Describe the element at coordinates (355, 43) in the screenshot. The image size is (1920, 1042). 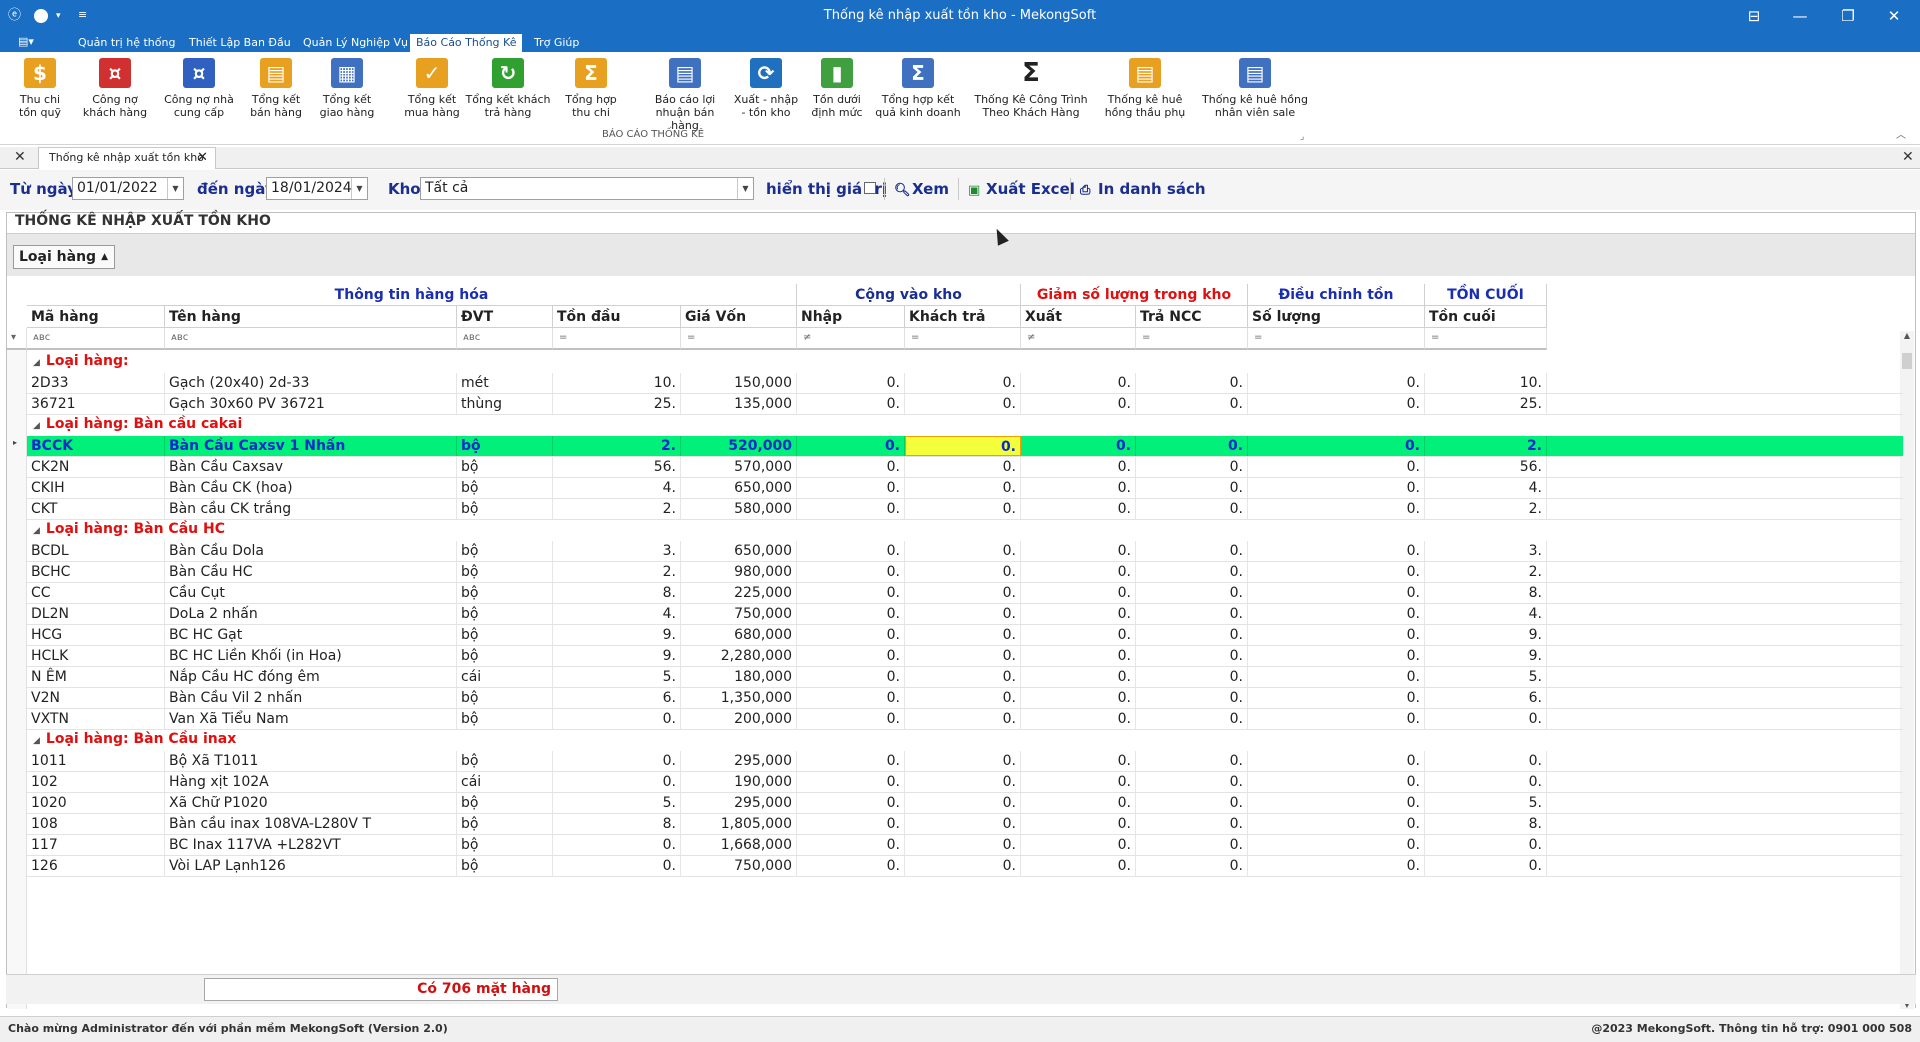
I see `tab-quan-ly-nghiep-vu: Quản Lý Nghiệp Vụ` at that location.